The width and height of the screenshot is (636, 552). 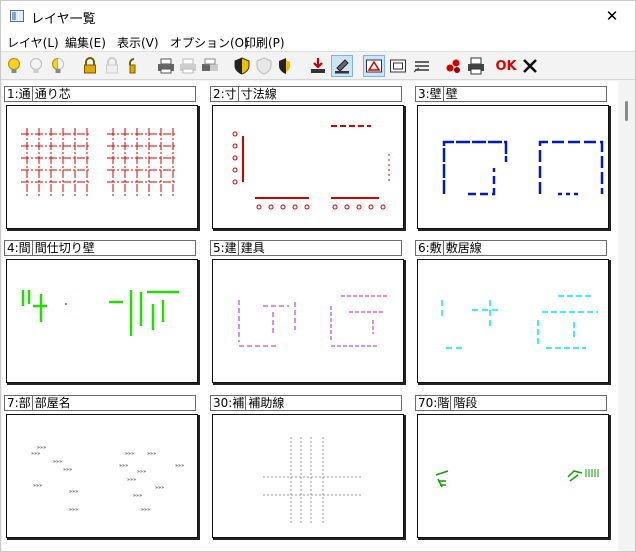 What do you see at coordinates (19, 403) in the screenshot?
I see `layer-prefix: 7:部` at bounding box center [19, 403].